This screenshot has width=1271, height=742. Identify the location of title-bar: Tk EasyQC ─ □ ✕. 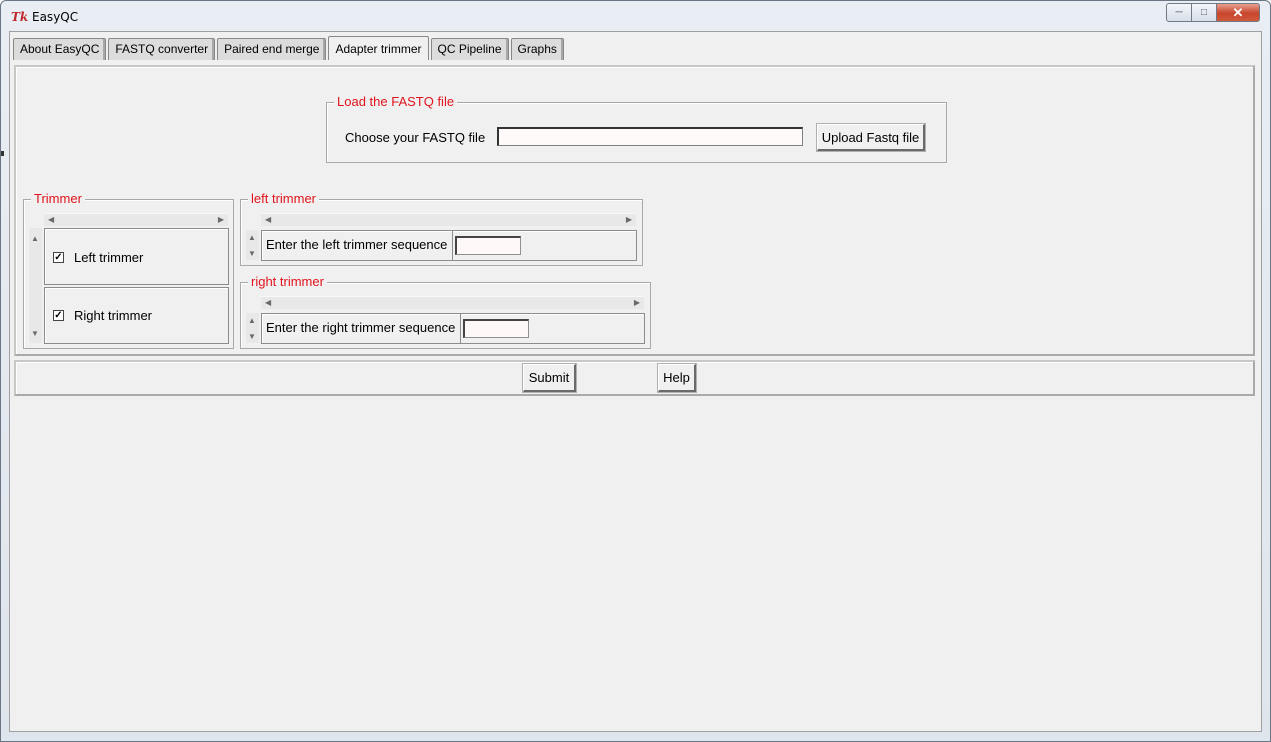
(635, 16).